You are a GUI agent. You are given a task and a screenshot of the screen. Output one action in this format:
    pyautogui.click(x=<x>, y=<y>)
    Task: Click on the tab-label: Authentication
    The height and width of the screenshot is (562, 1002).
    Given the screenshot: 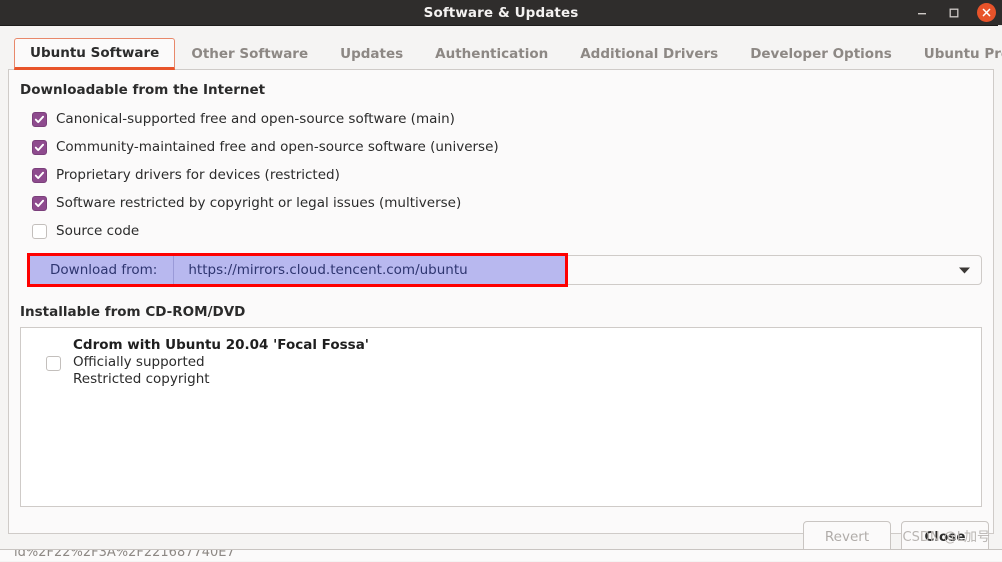 What is the action you would take?
    pyautogui.click(x=492, y=54)
    